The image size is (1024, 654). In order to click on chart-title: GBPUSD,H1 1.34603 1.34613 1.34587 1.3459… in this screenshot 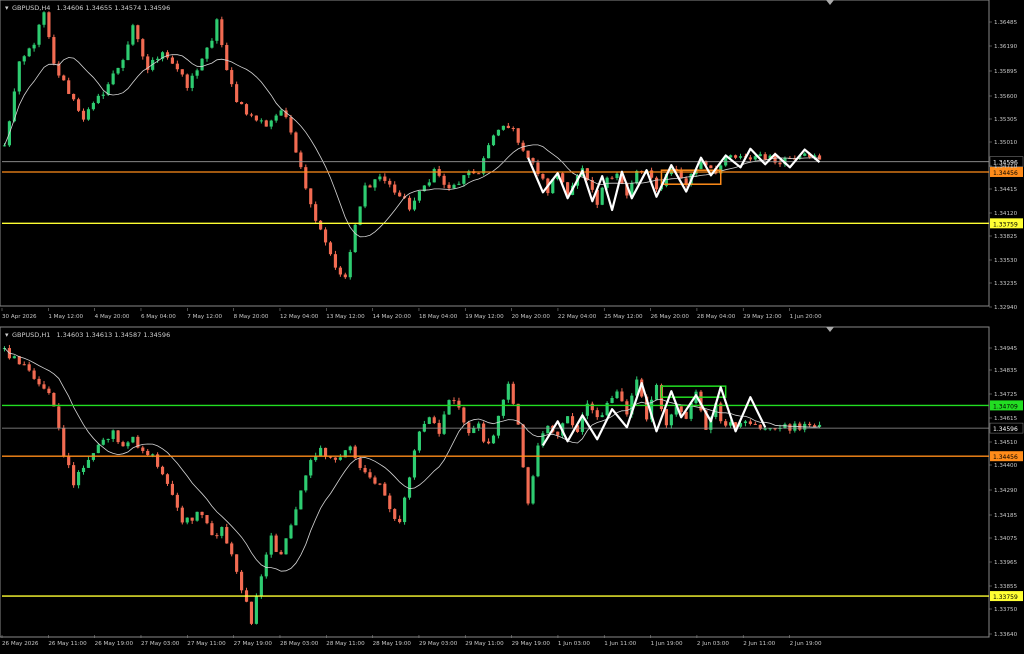, I will do `click(91, 335)`.